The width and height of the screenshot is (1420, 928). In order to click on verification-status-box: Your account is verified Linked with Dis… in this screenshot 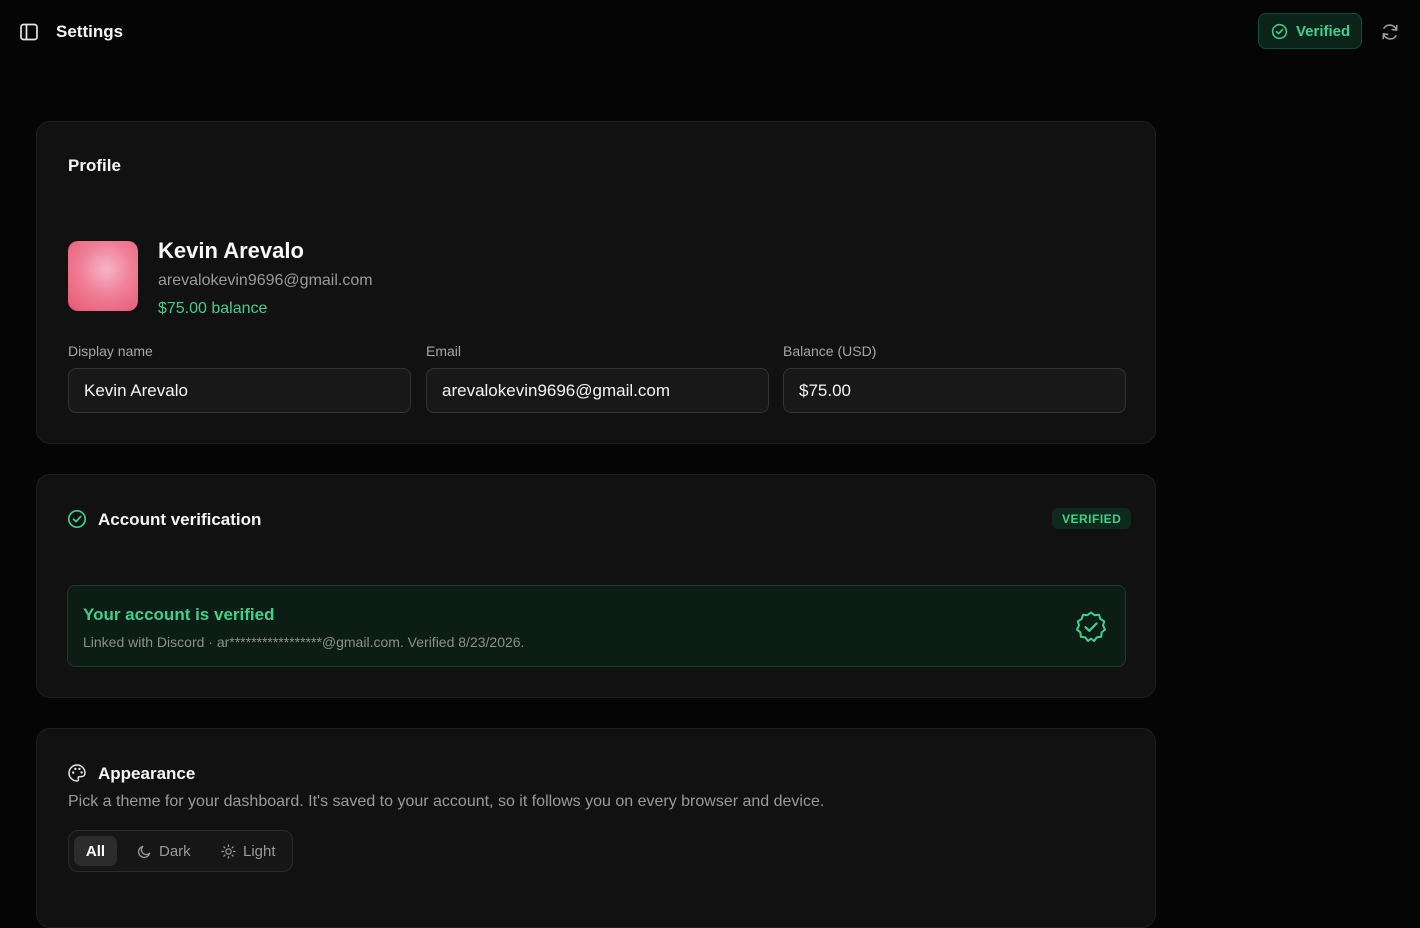, I will do `click(596, 626)`.